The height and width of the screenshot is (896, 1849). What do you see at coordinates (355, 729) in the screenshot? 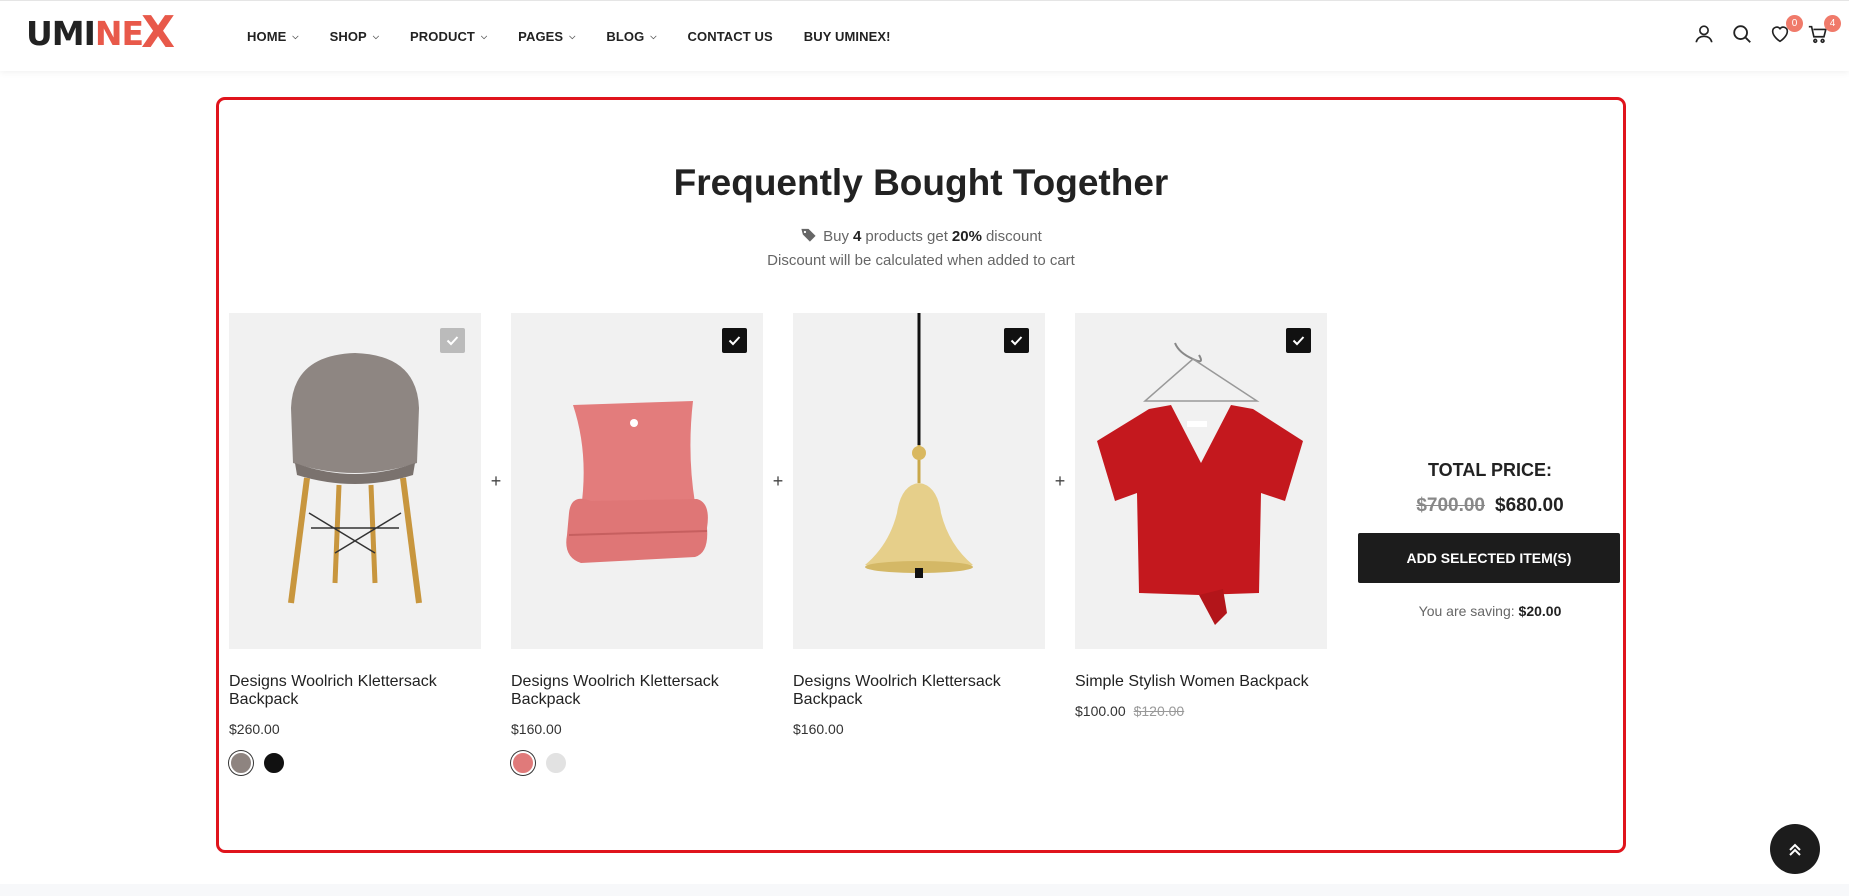
I see `product-price: $260.00` at bounding box center [355, 729].